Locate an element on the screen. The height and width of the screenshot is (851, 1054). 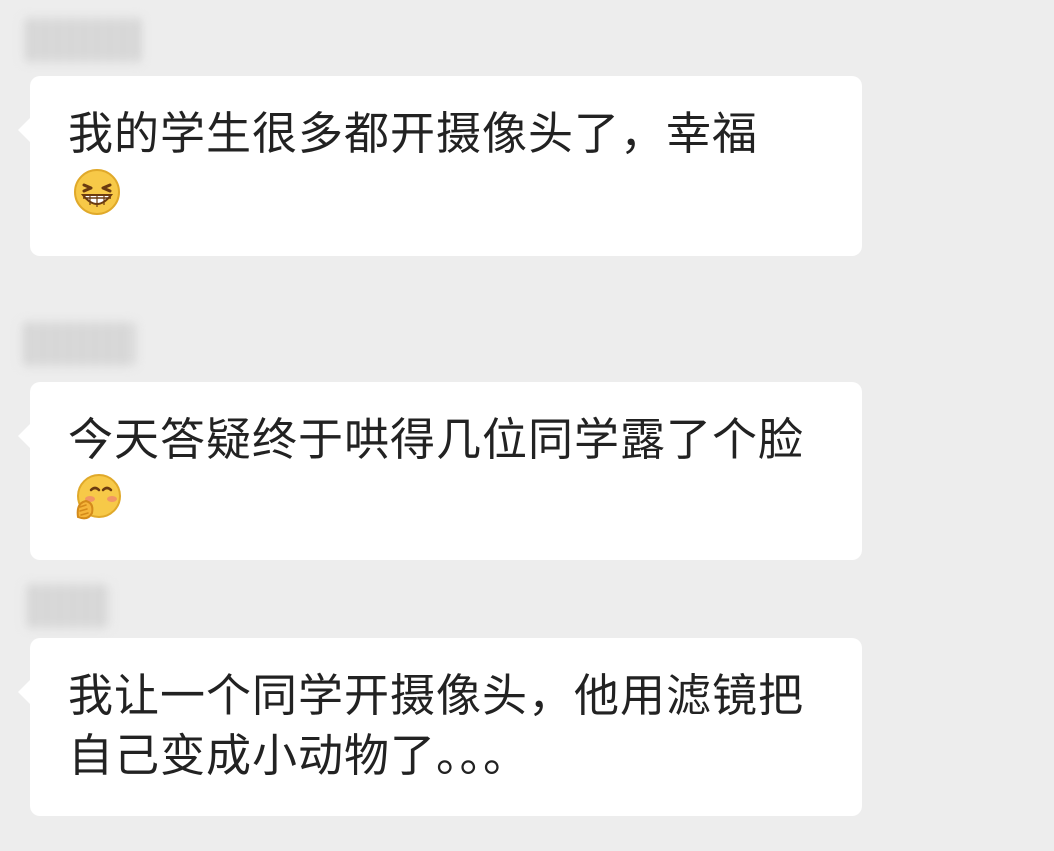
shy-covering-mouth-icon is located at coordinates (97, 498).